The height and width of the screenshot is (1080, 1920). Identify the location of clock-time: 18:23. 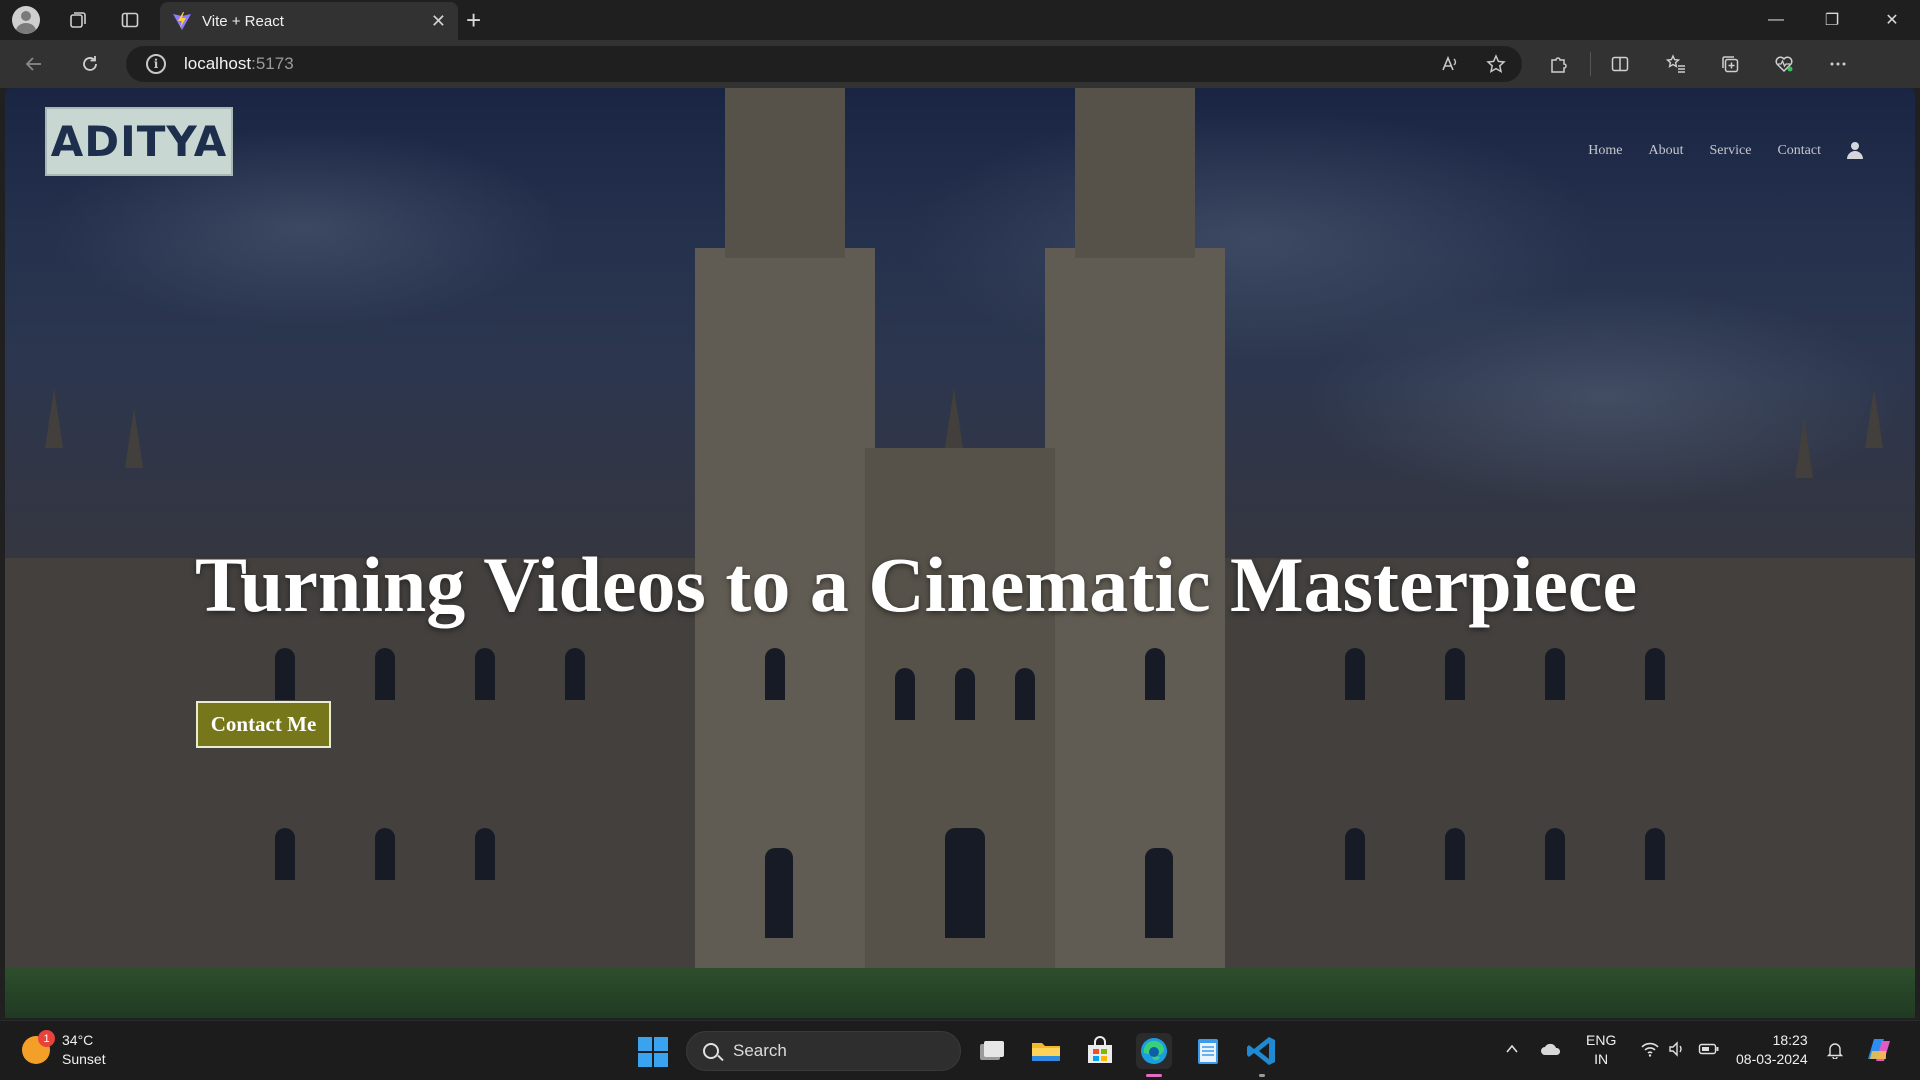
(1790, 1040).